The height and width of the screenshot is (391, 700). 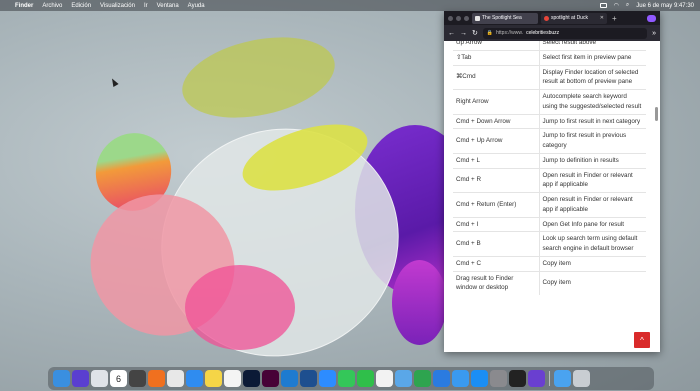 I want to click on dock-siri-icon, so click(x=80, y=378).